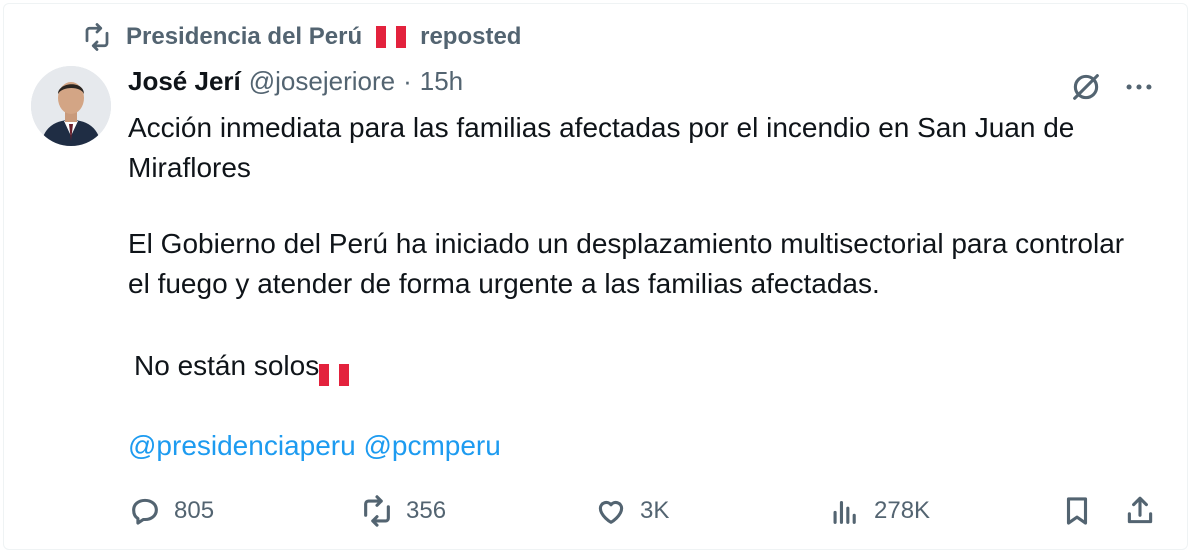 This screenshot has width=1200, height=559. What do you see at coordinates (431, 445) in the screenshot?
I see `mention-pcmperu: @pcmperu` at bounding box center [431, 445].